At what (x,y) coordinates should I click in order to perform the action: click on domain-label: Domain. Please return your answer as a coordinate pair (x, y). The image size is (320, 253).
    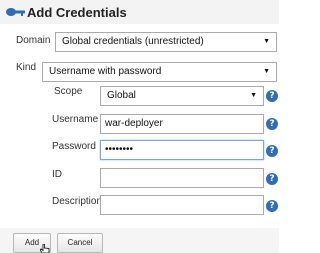
    Looking at the image, I should click on (33, 40).